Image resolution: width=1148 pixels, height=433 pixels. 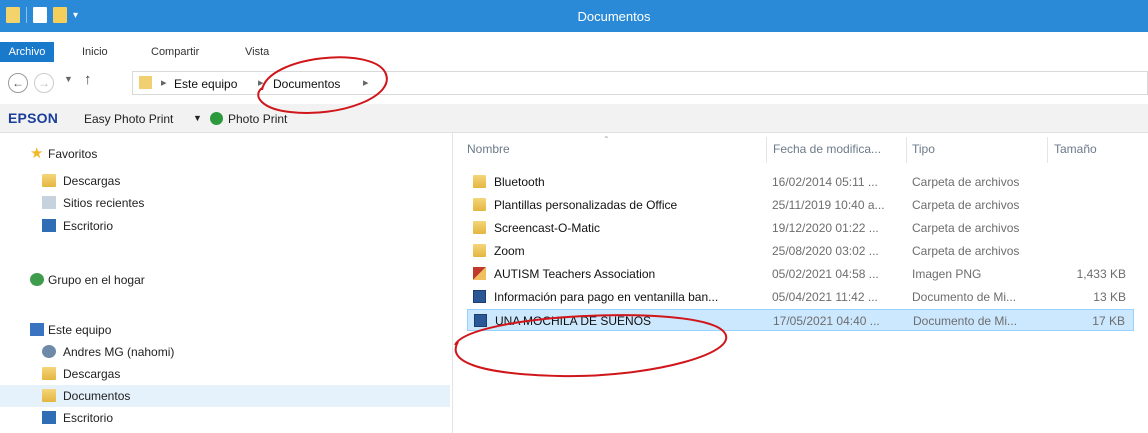 What do you see at coordinates (1075, 149) in the screenshot?
I see `column-header-tamano: Tamaño` at bounding box center [1075, 149].